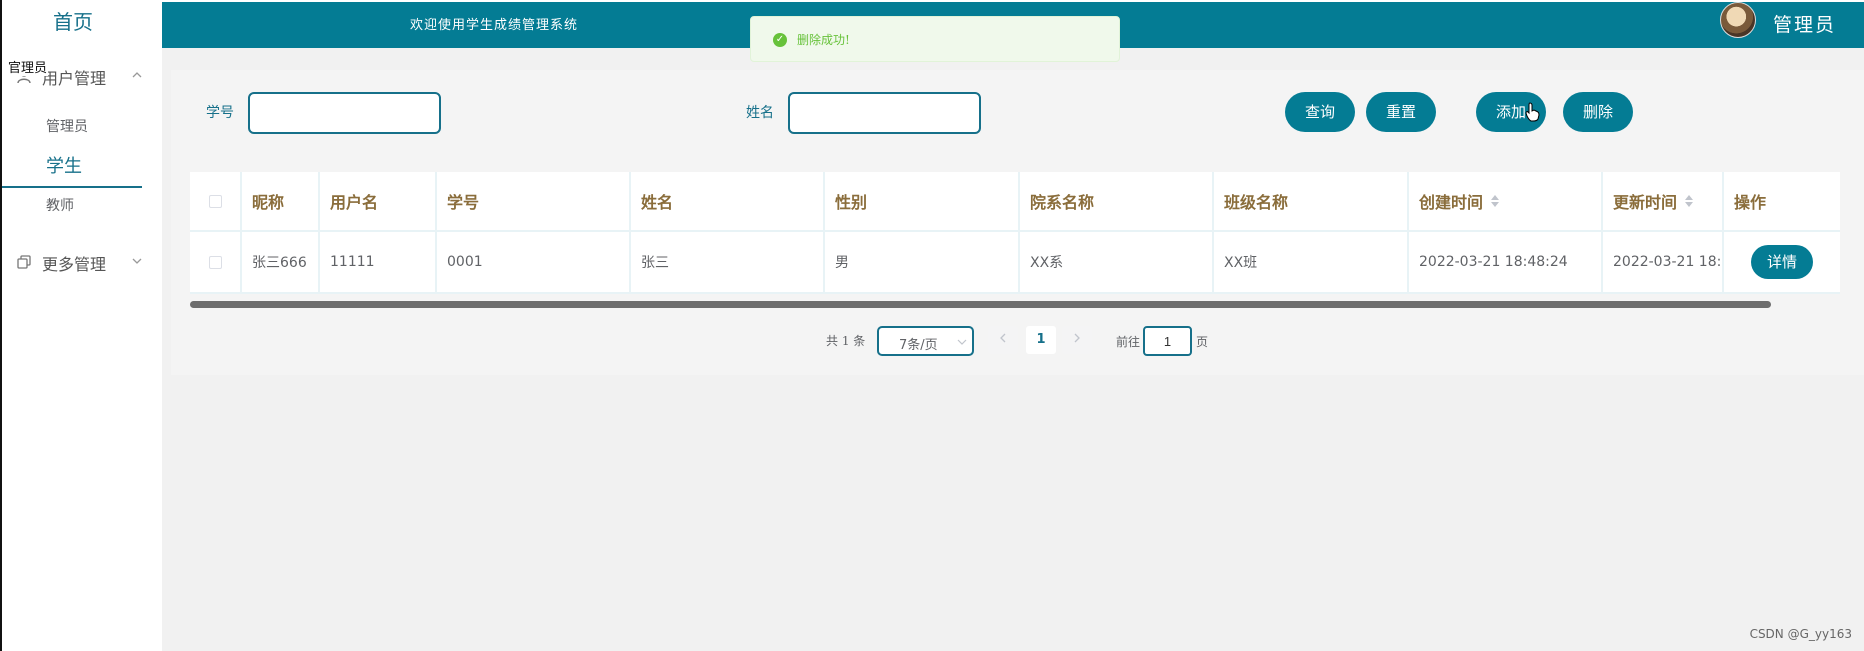 The image size is (1864, 651). I want to click on col-name: 姓名, so click(728, 202).